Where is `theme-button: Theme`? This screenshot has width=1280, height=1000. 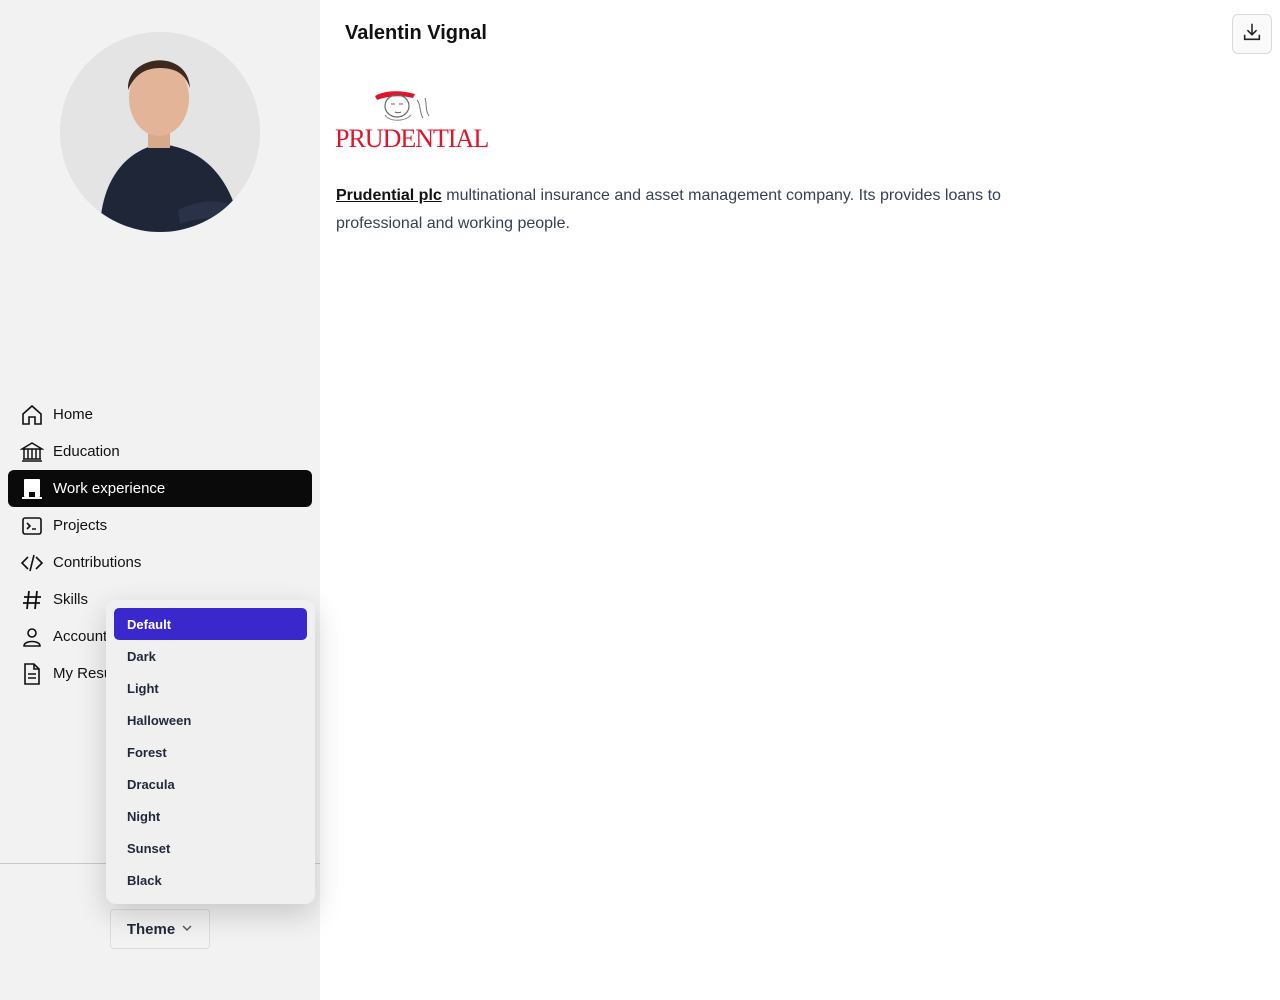
theme-button: Theme is located at coordinates (160, 929).